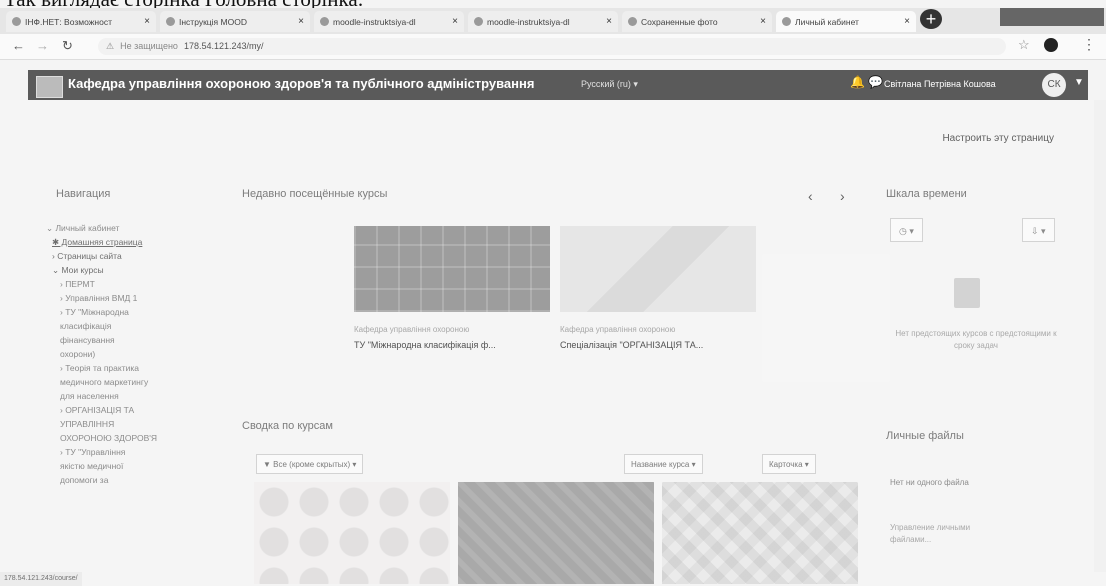 This screenshot has width=1106, height=586. I want to click on nav-item-course-cont: ОХОРОНОЮ ЗДОРОВ'Я, so click(108, 438).